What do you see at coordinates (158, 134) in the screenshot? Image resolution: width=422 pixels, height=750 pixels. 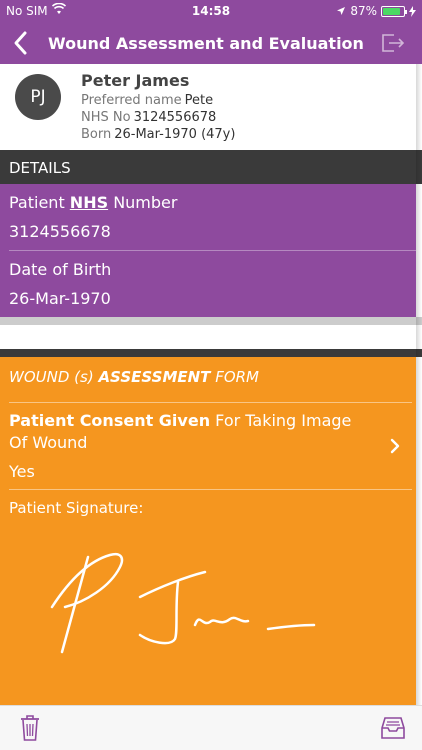 I see `born-row: Born 26-Mar-1970 (47y)` at bounding box center [158, 134].